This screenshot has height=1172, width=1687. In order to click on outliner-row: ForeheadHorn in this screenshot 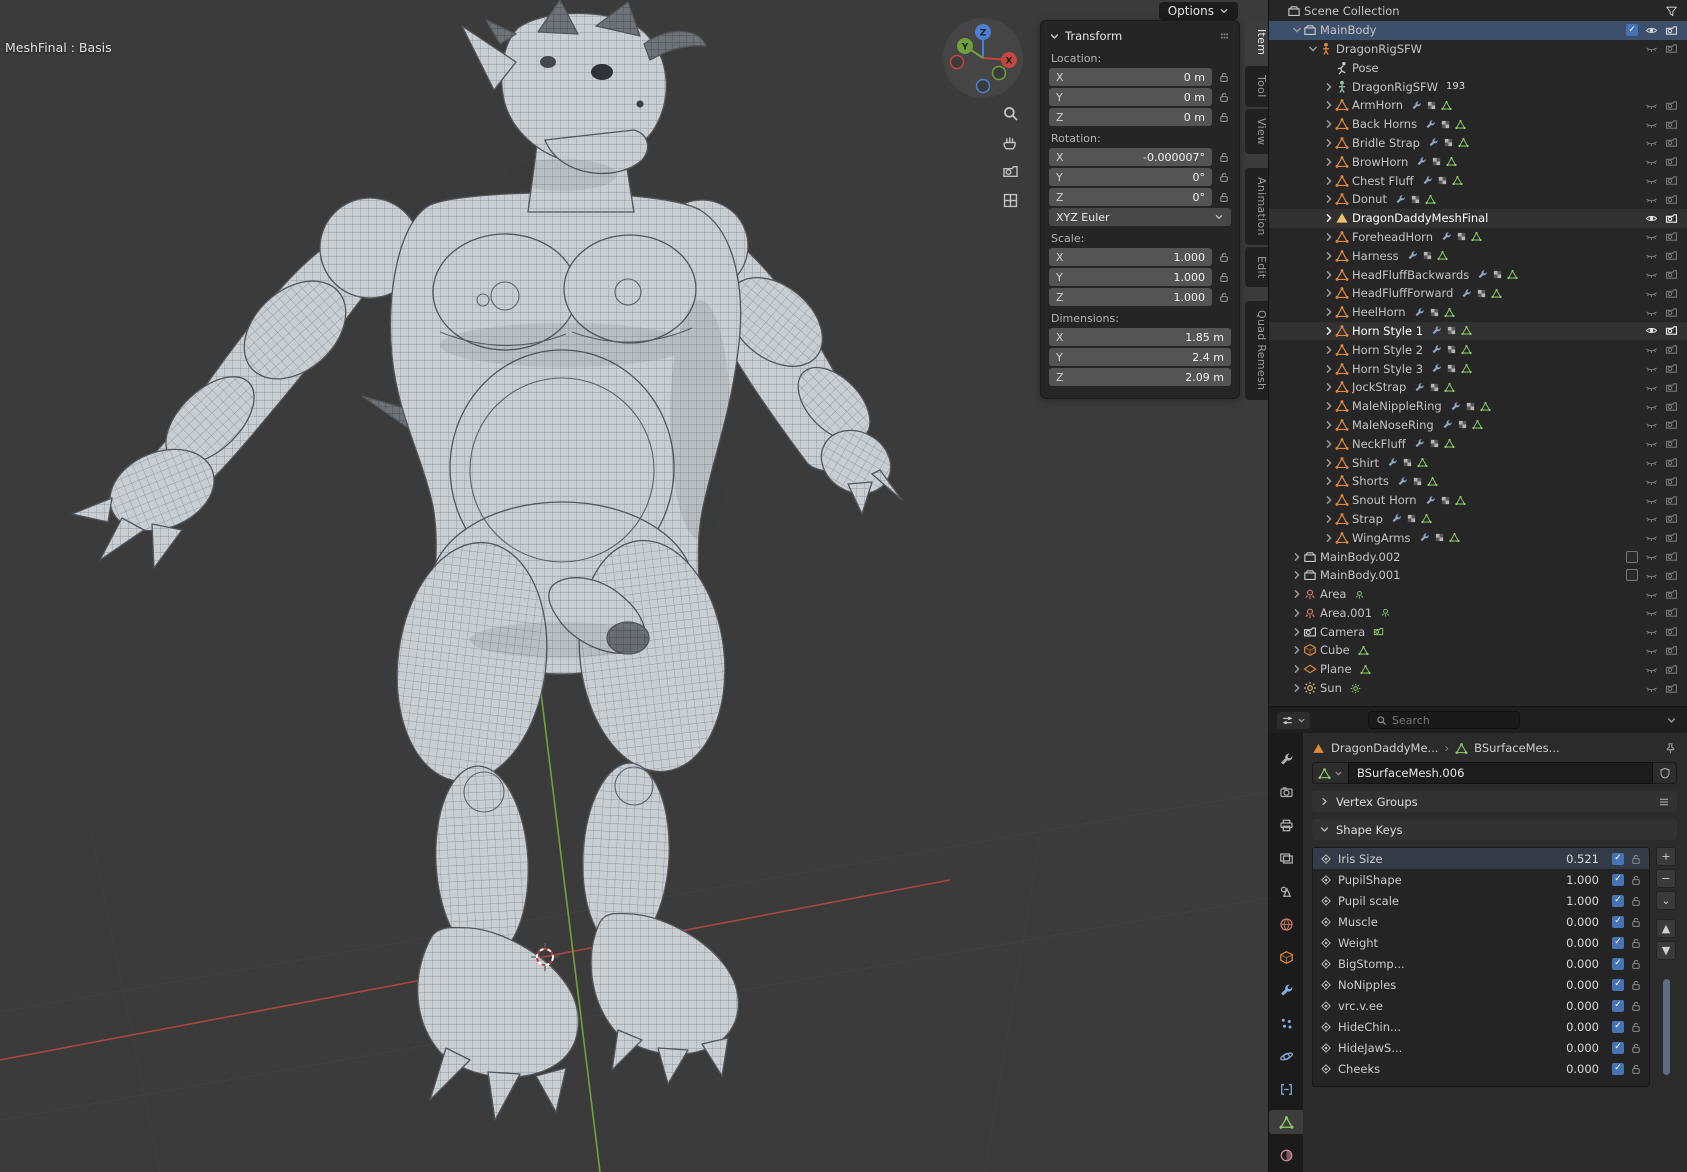, I will do `click(1478, 237)`.